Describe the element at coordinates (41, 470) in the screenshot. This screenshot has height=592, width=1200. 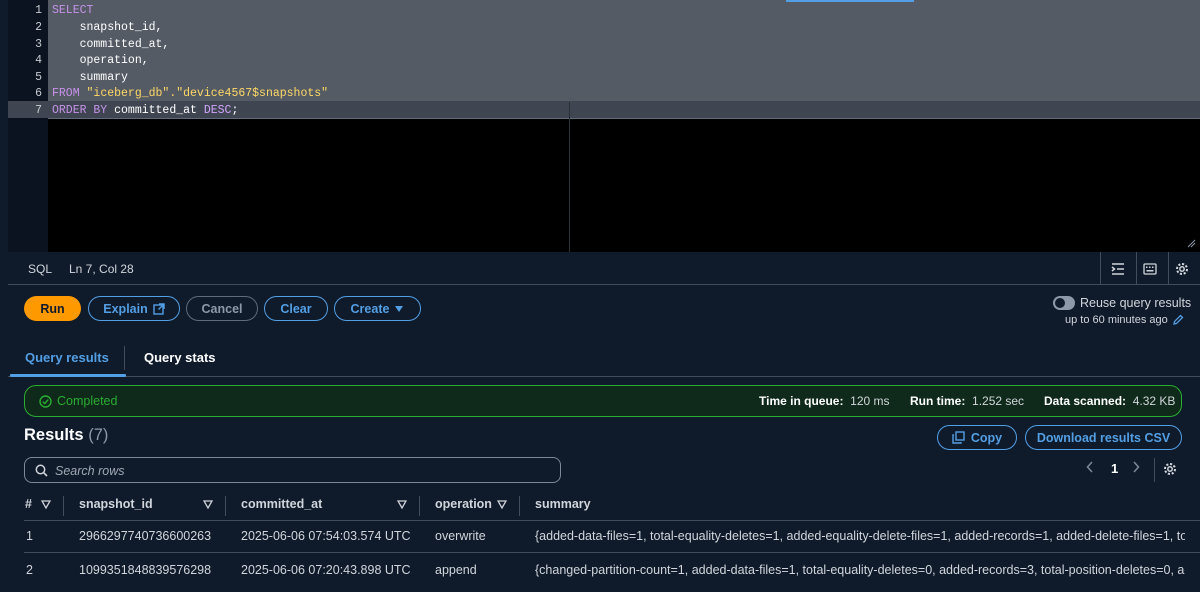
I see `search-icon` at that location.